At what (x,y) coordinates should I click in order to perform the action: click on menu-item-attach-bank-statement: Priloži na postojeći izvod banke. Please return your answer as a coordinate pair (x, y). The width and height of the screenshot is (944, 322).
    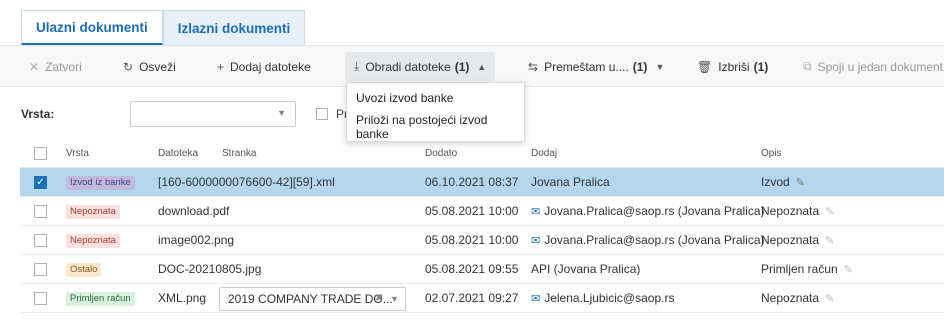
    Looking at the image, I should click on (435, 126).